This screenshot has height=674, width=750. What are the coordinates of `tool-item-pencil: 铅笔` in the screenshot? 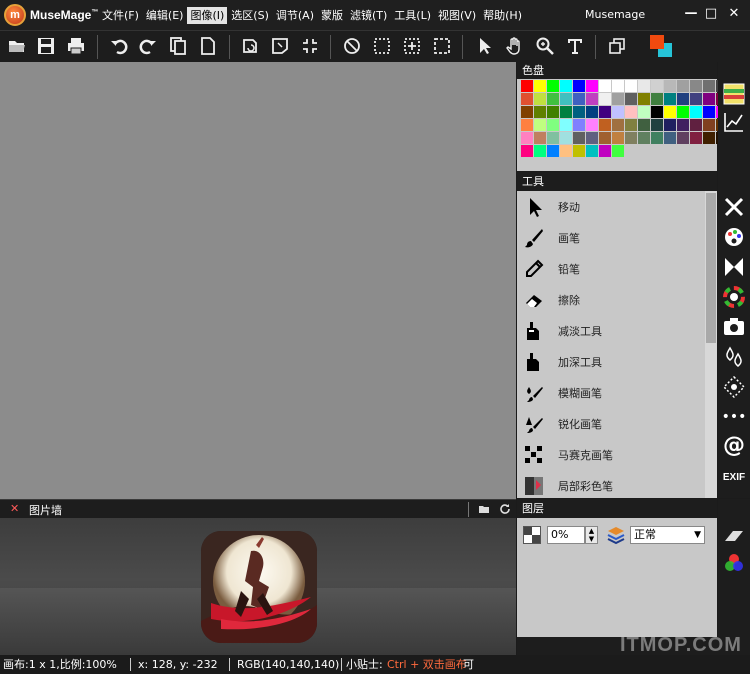 It's located at (611, 268).